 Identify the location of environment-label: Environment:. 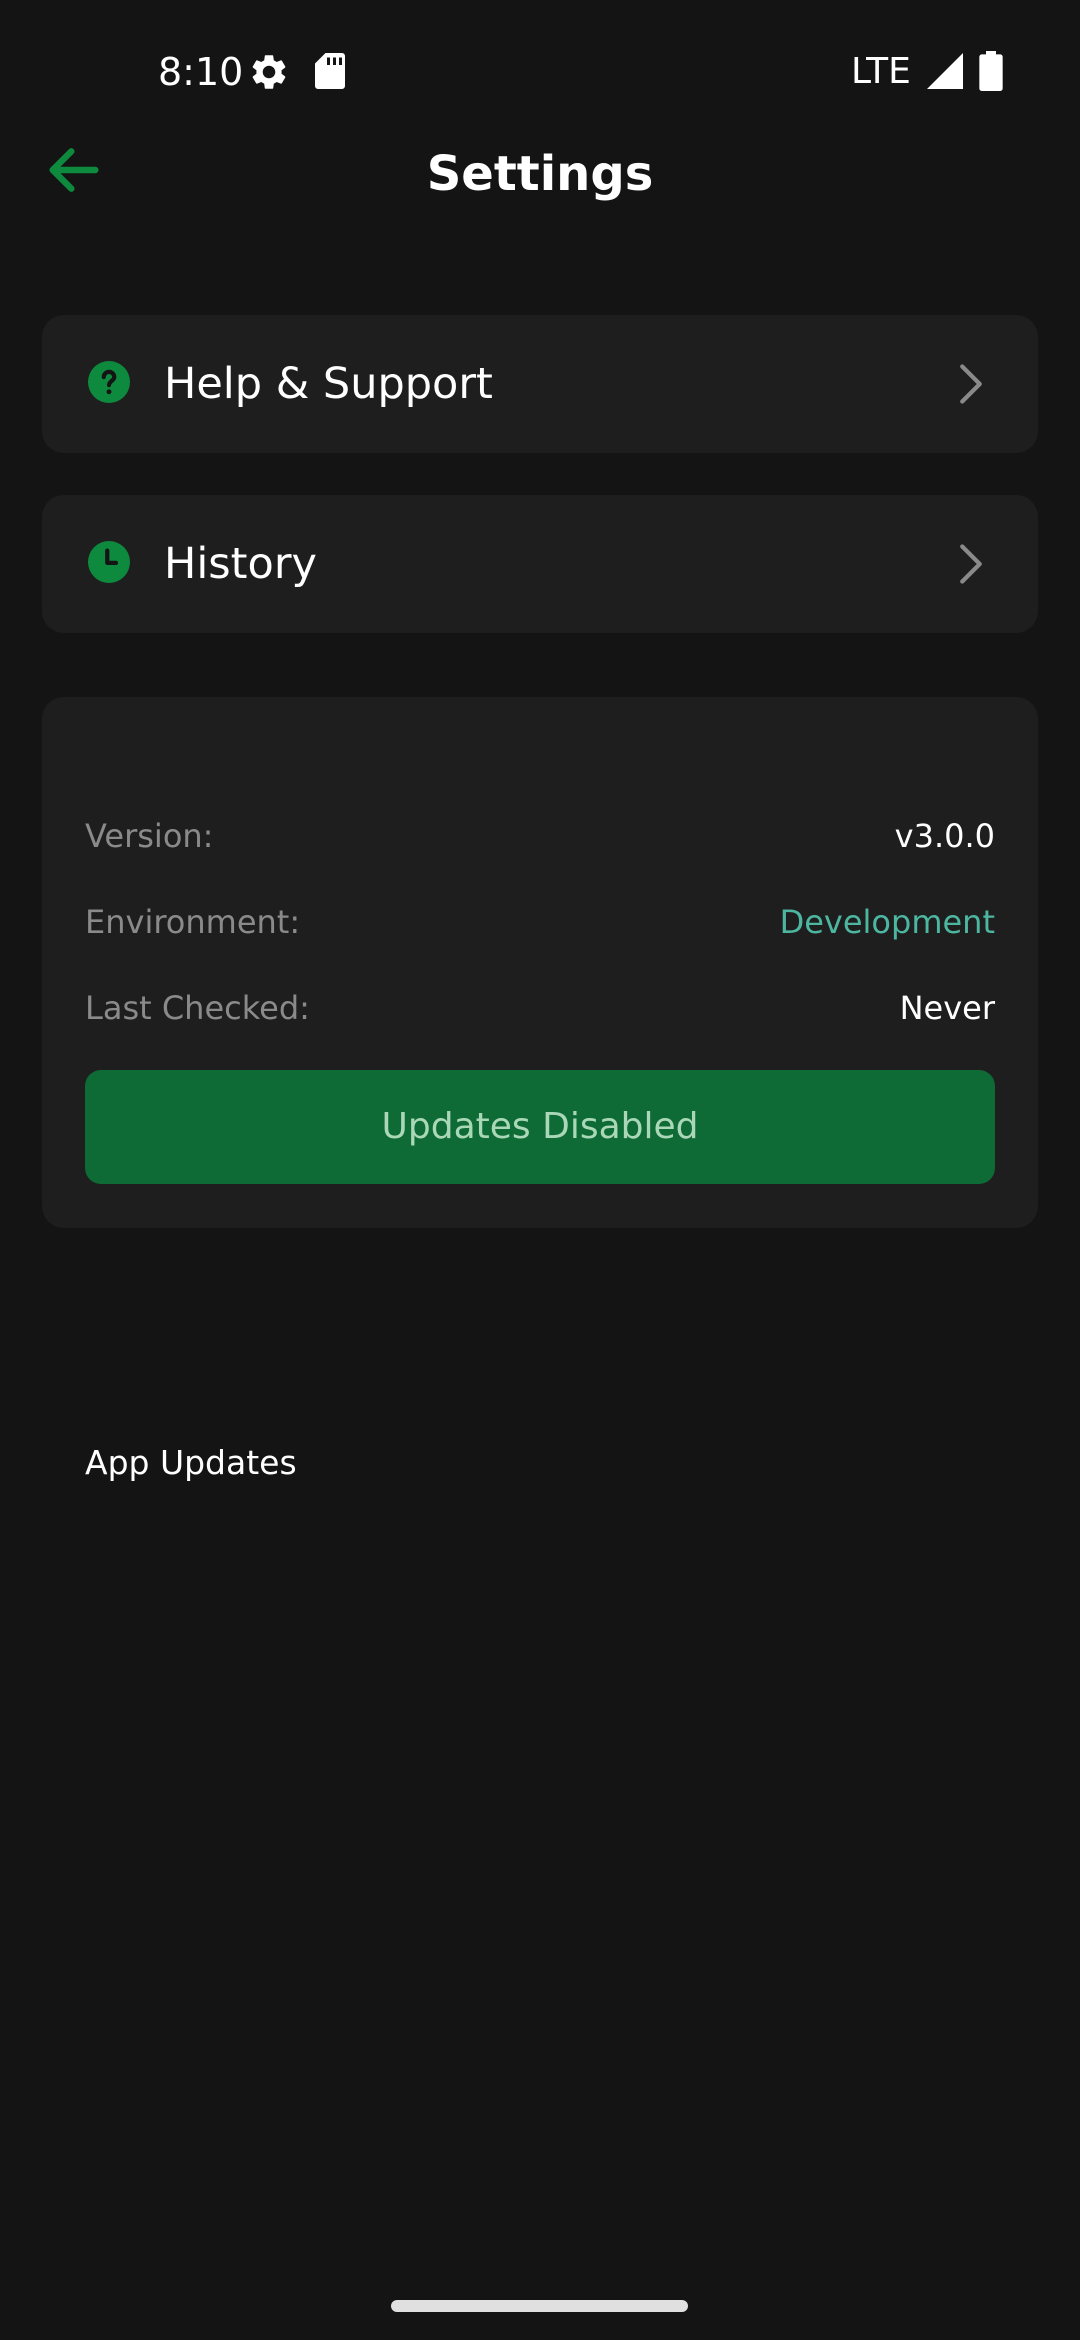
(193, 922).